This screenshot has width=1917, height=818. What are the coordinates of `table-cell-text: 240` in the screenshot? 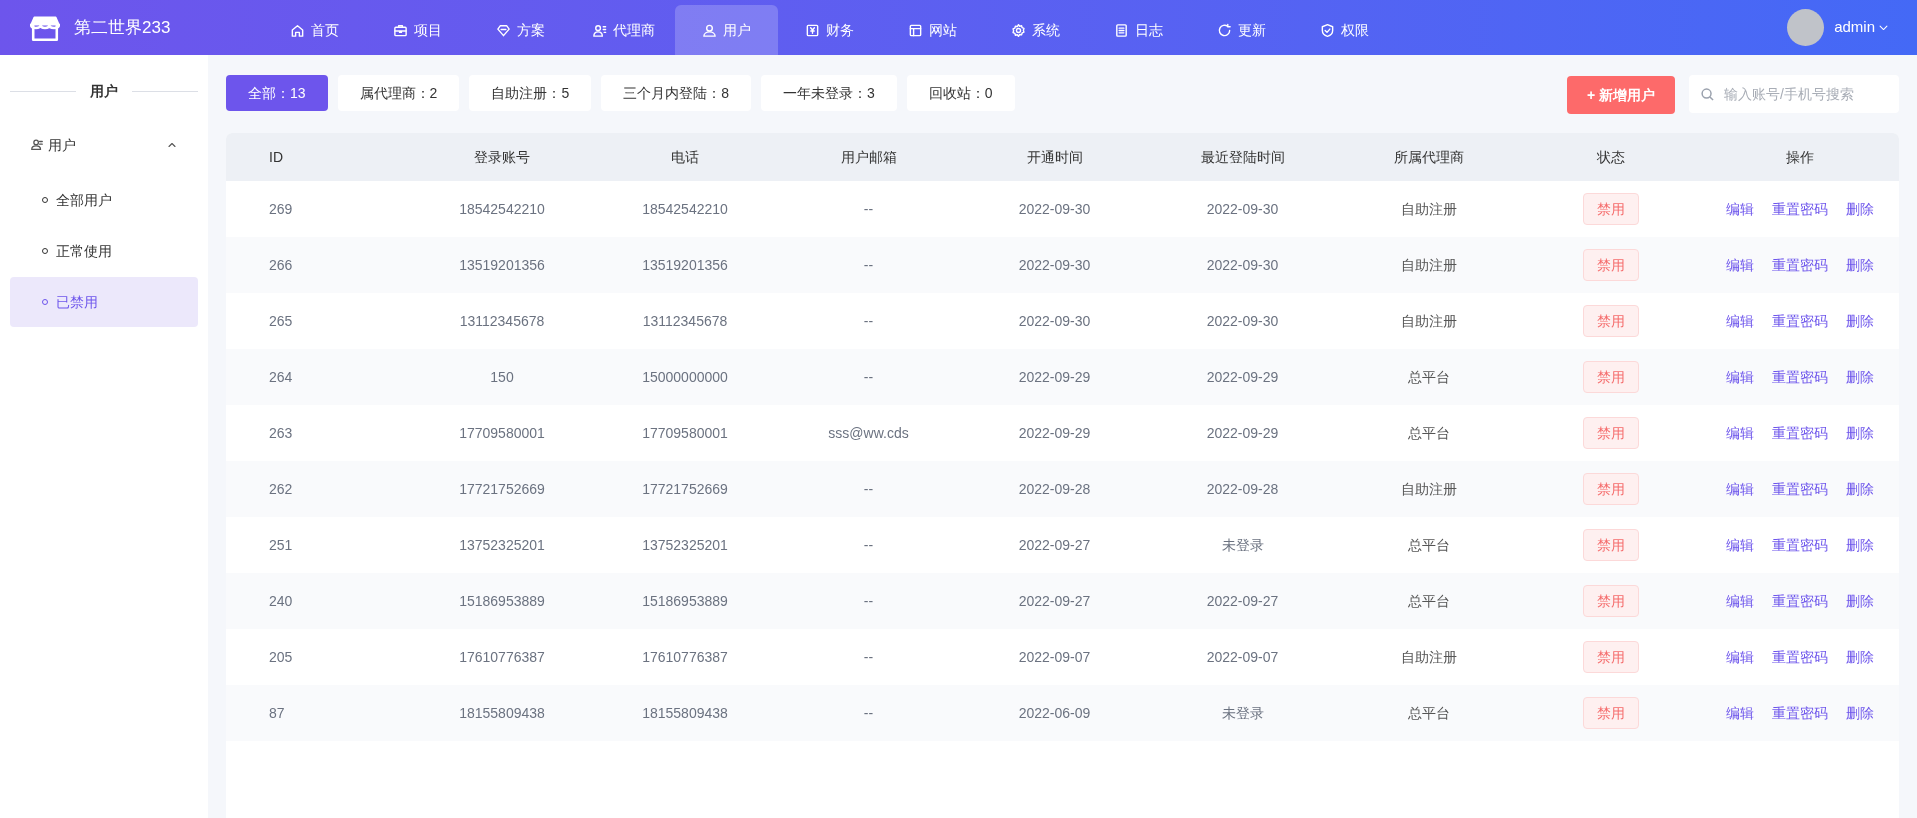 It's located at (281, 601).